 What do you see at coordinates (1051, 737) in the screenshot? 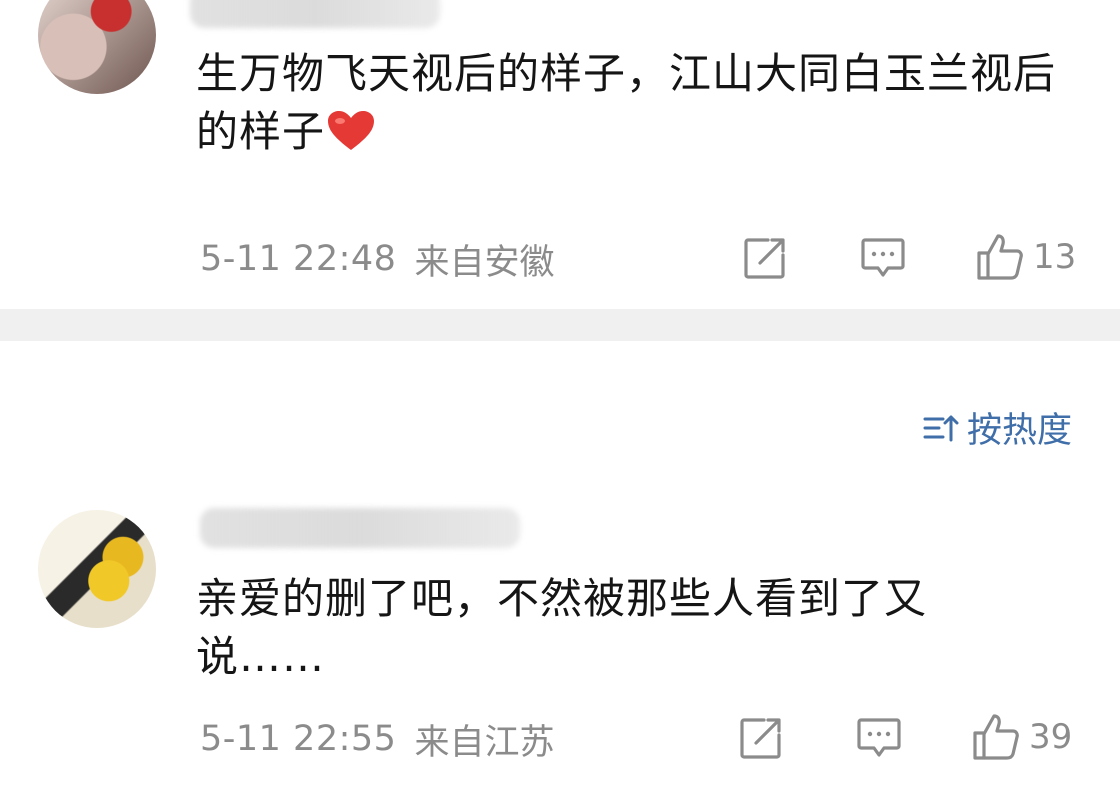
I see `like-count: 39` at bounding box center [1051, 737].